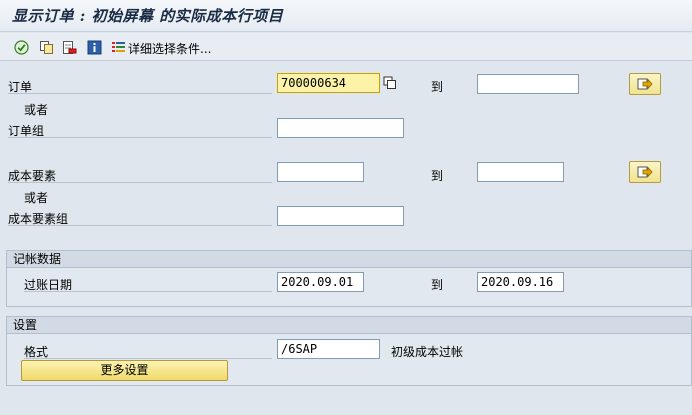 The height and width of the screenshot is (415, 692). Describe the element at coordinates (69, 47) in the screenshot. I see `delete-icon` at that location.